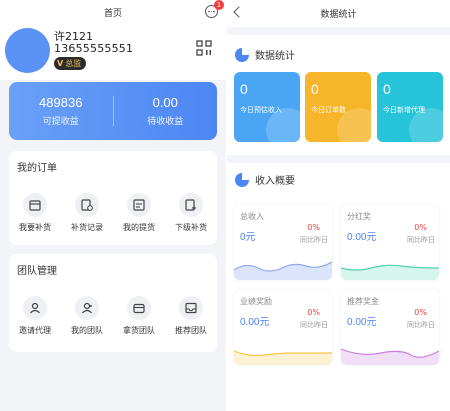 The width and height of the screenshot is (450, 411). Describe the element at coordinates (283, 242) in the screenshot. I see `mini-total-income: 总收入 0元 0% 同比昨日` at that location.